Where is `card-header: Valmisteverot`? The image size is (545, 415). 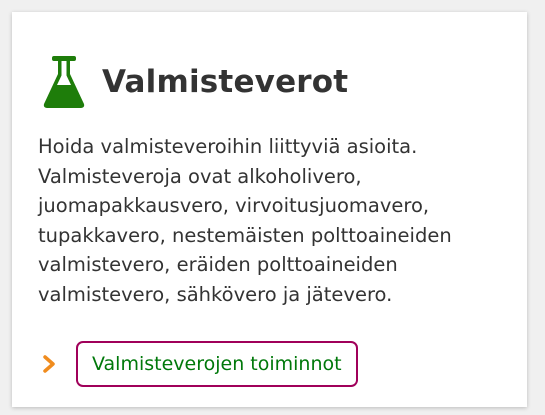
card-header: Valmisteverot is located at coordinates (195, 82).